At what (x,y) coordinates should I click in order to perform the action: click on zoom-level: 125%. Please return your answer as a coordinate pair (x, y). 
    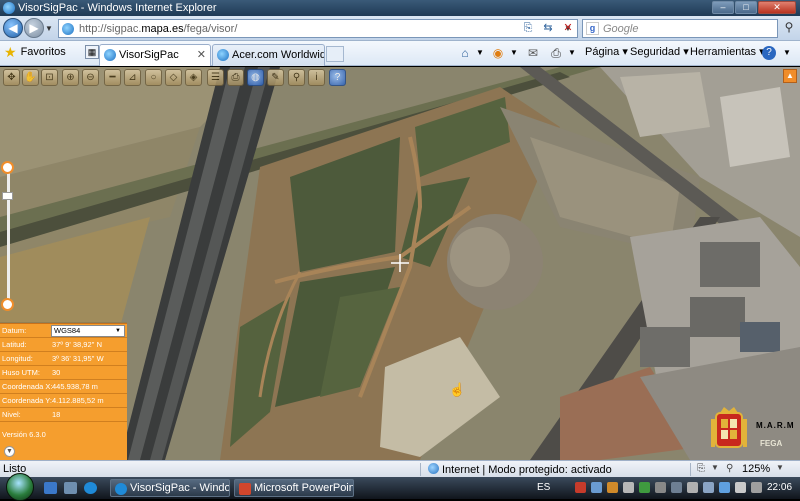
    Looking at the image, I should click on (756, 469).